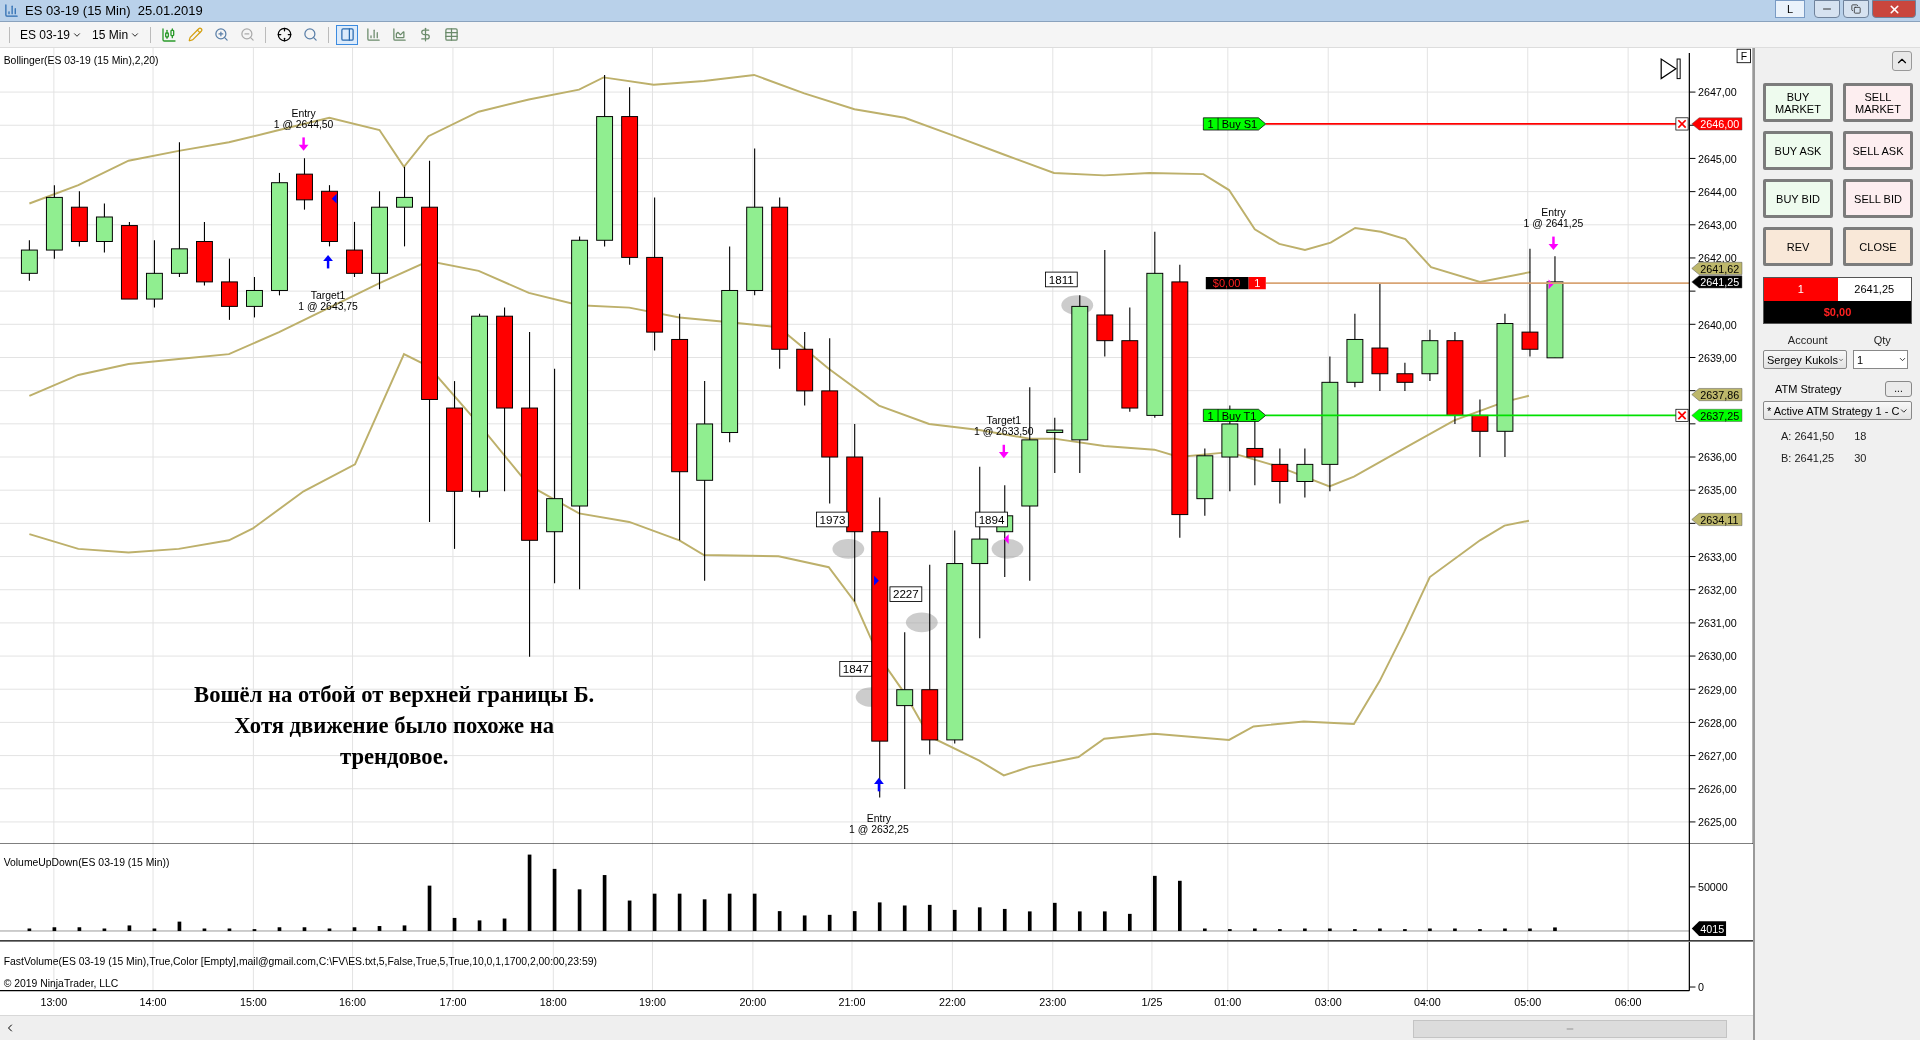 The height and width of the screenshot is (1040, 1920). I want to click on order-button: BUY BID, so click(1798, 198).